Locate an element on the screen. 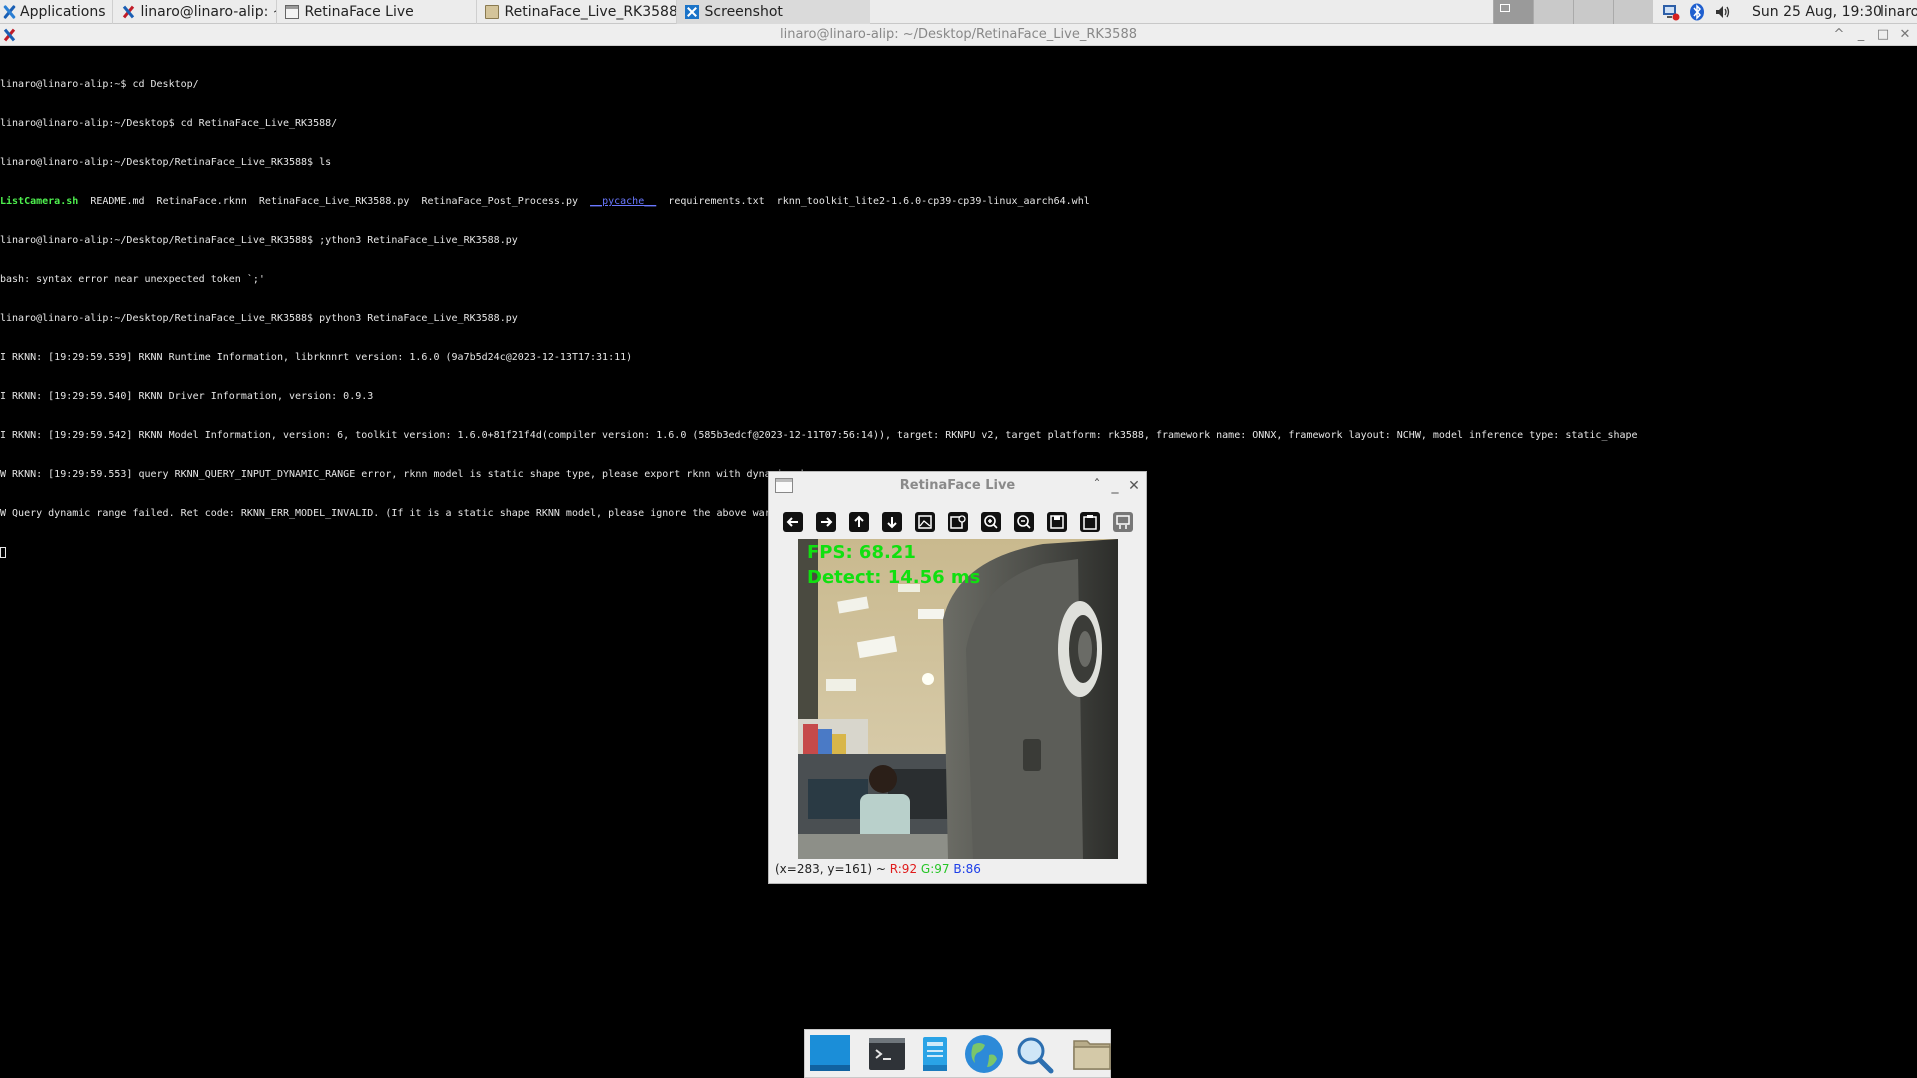 The height and width of the screenshot is (1078, 1917). image-original-icon is located at coordinates (958, 522).